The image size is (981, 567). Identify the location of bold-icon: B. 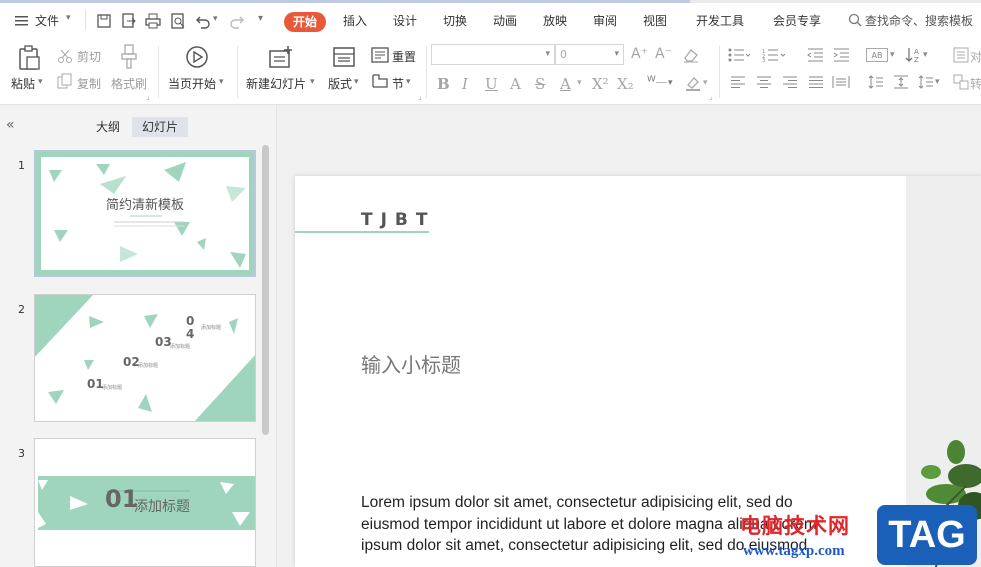
(443, 84).